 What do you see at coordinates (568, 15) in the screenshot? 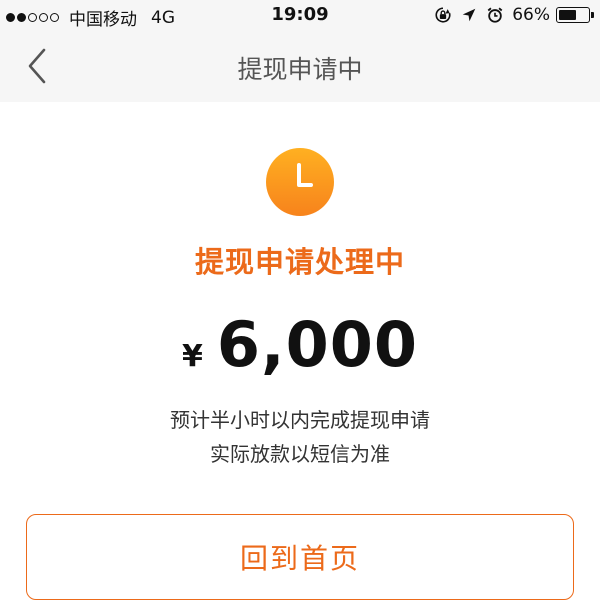
I see `battery-fill` at bounding box center [568, 15].